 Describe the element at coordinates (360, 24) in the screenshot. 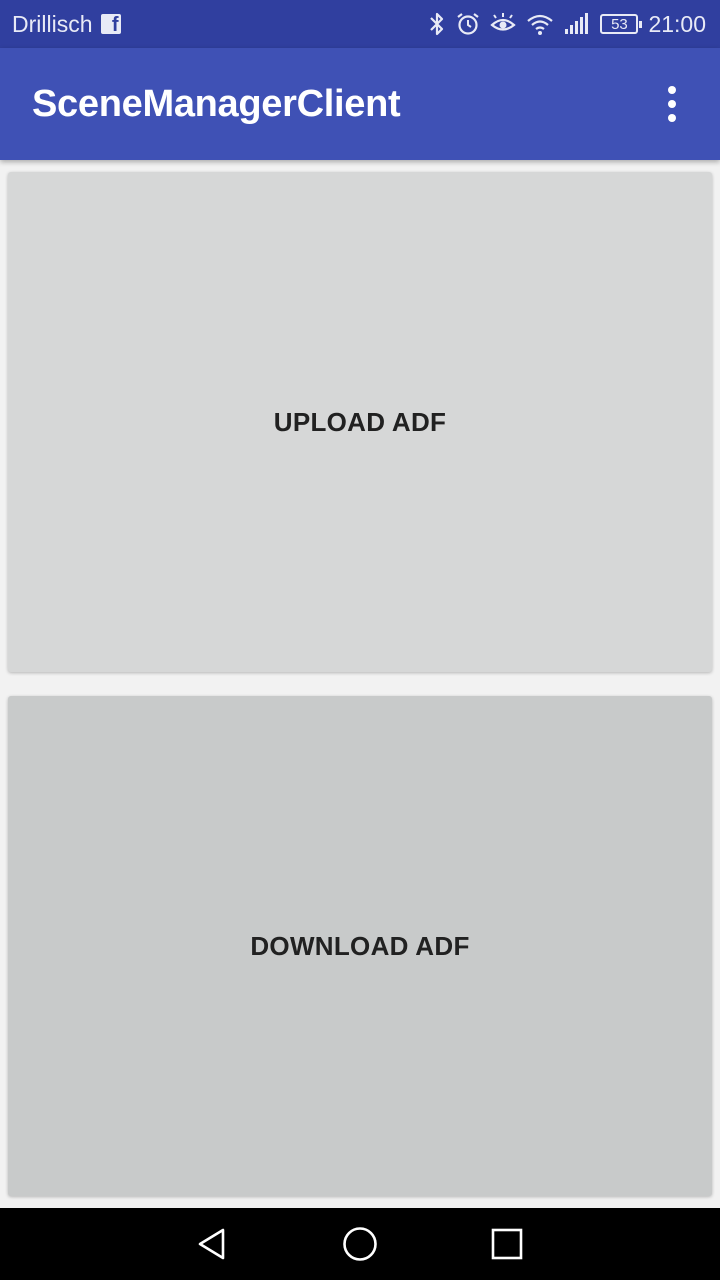

I see `status-bar: Drillisch f 53 21:00` at that location.